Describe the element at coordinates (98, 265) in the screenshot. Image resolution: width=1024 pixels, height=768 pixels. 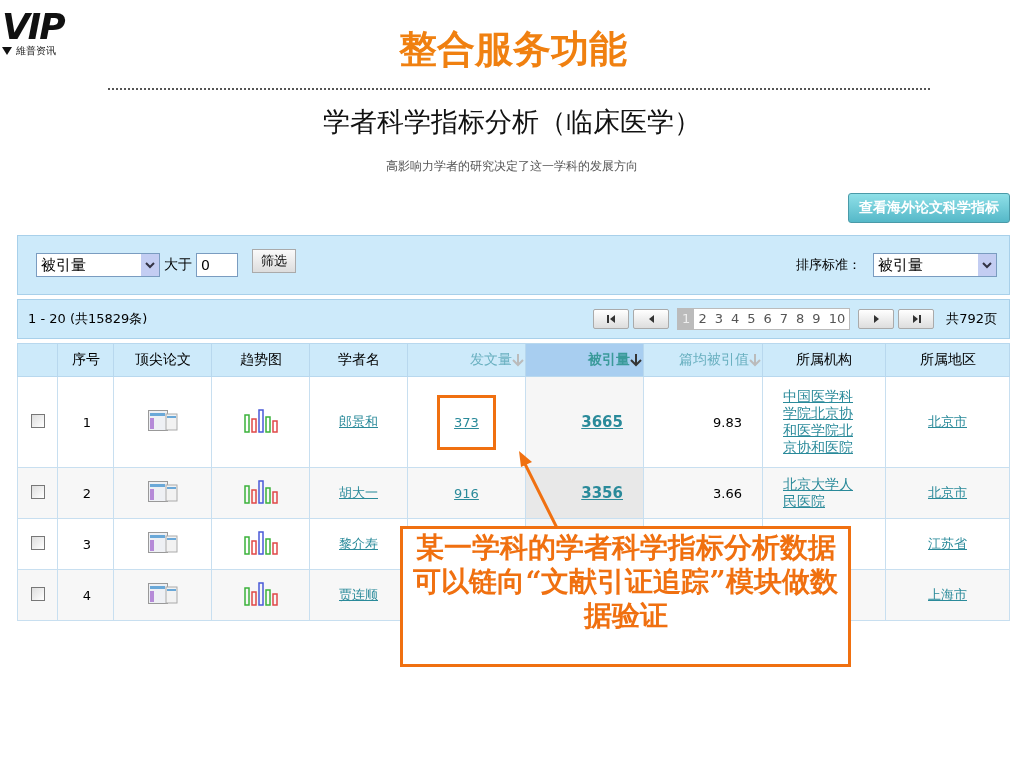
I see `field-dropdown: 被引量` at that location.